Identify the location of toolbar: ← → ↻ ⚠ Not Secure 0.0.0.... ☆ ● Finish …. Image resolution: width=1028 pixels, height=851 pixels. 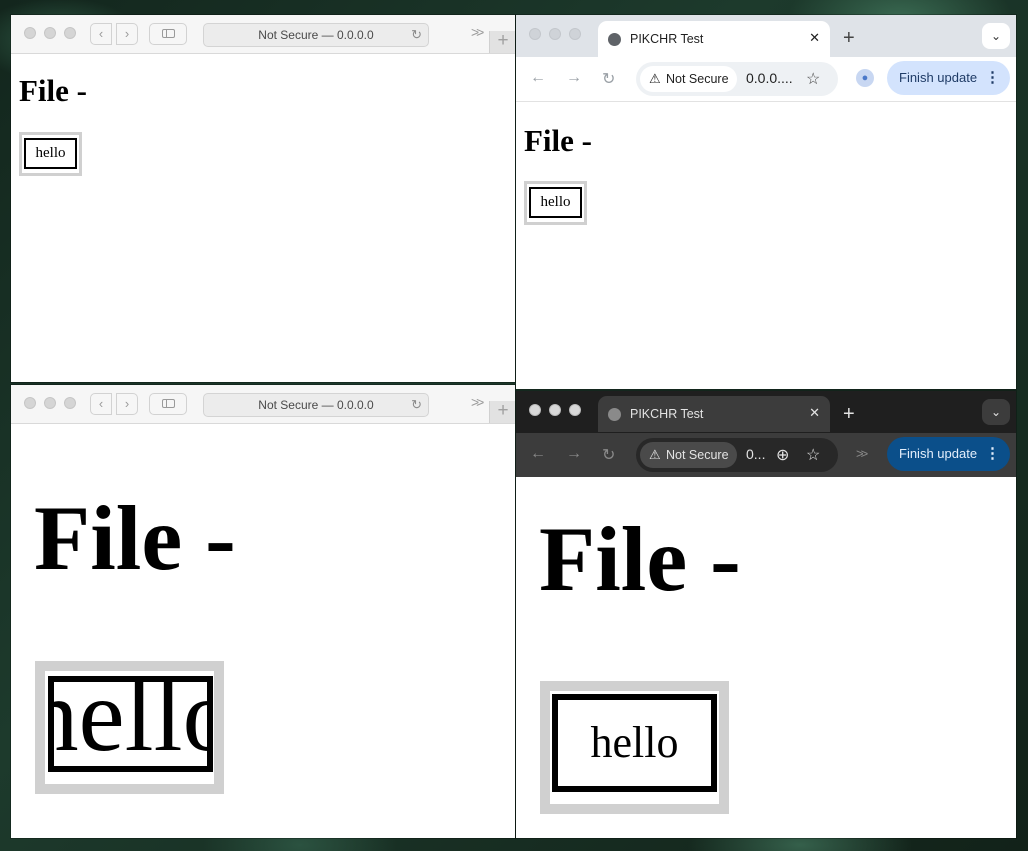
(766, 79).